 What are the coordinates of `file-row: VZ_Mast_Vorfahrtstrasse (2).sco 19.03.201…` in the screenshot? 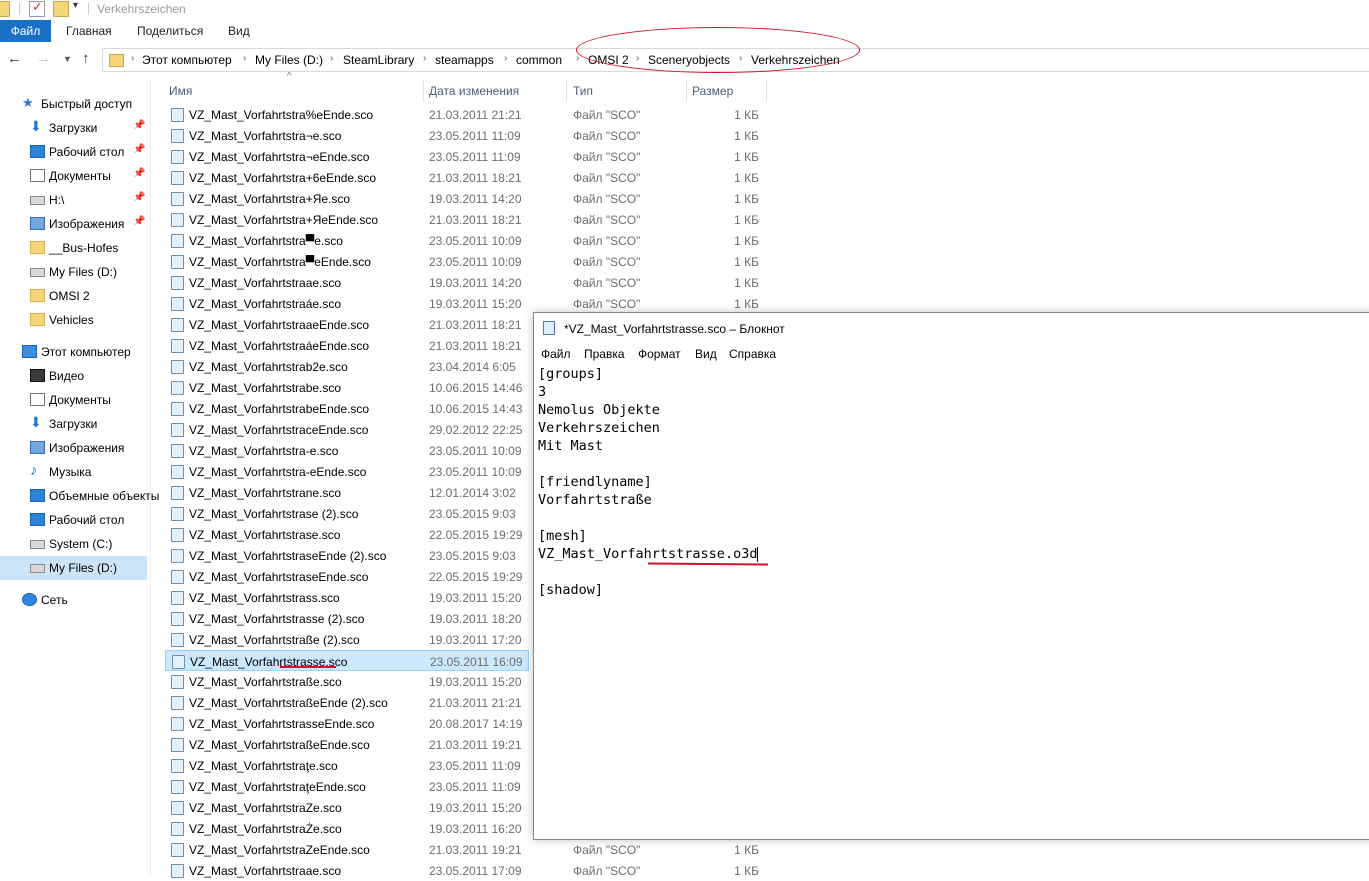 It's located at (347, 618).